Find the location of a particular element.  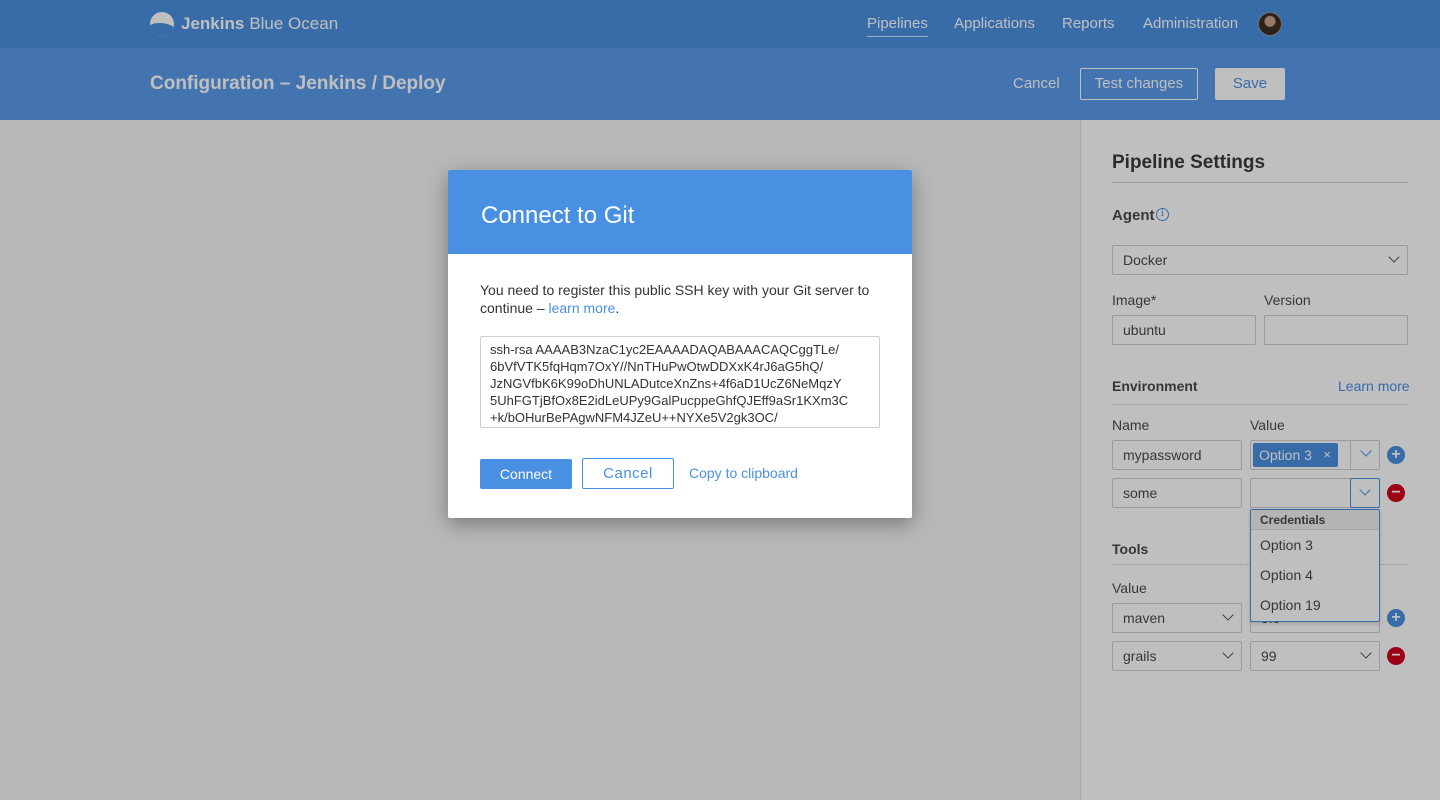

learn-more-link: learn more is located at coordinates (582, 308).